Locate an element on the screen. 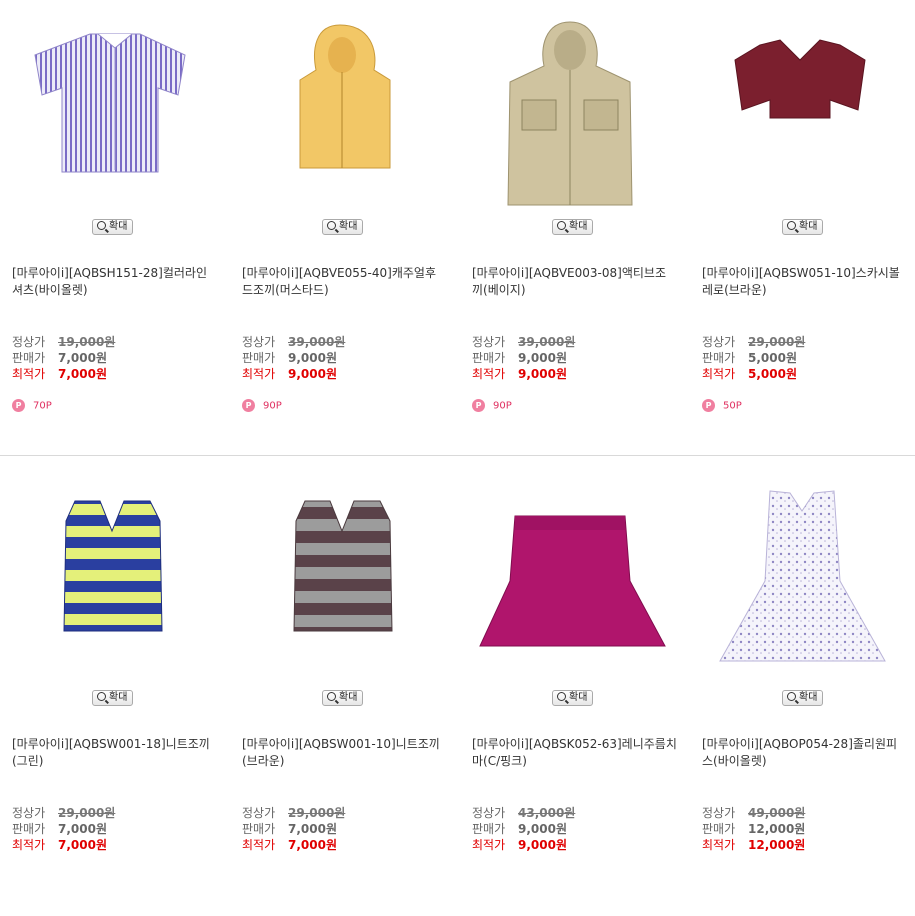 The height and width of the screenshot is (916, 915). product-image-green-knit-vest is located at coordinates (107, 576).